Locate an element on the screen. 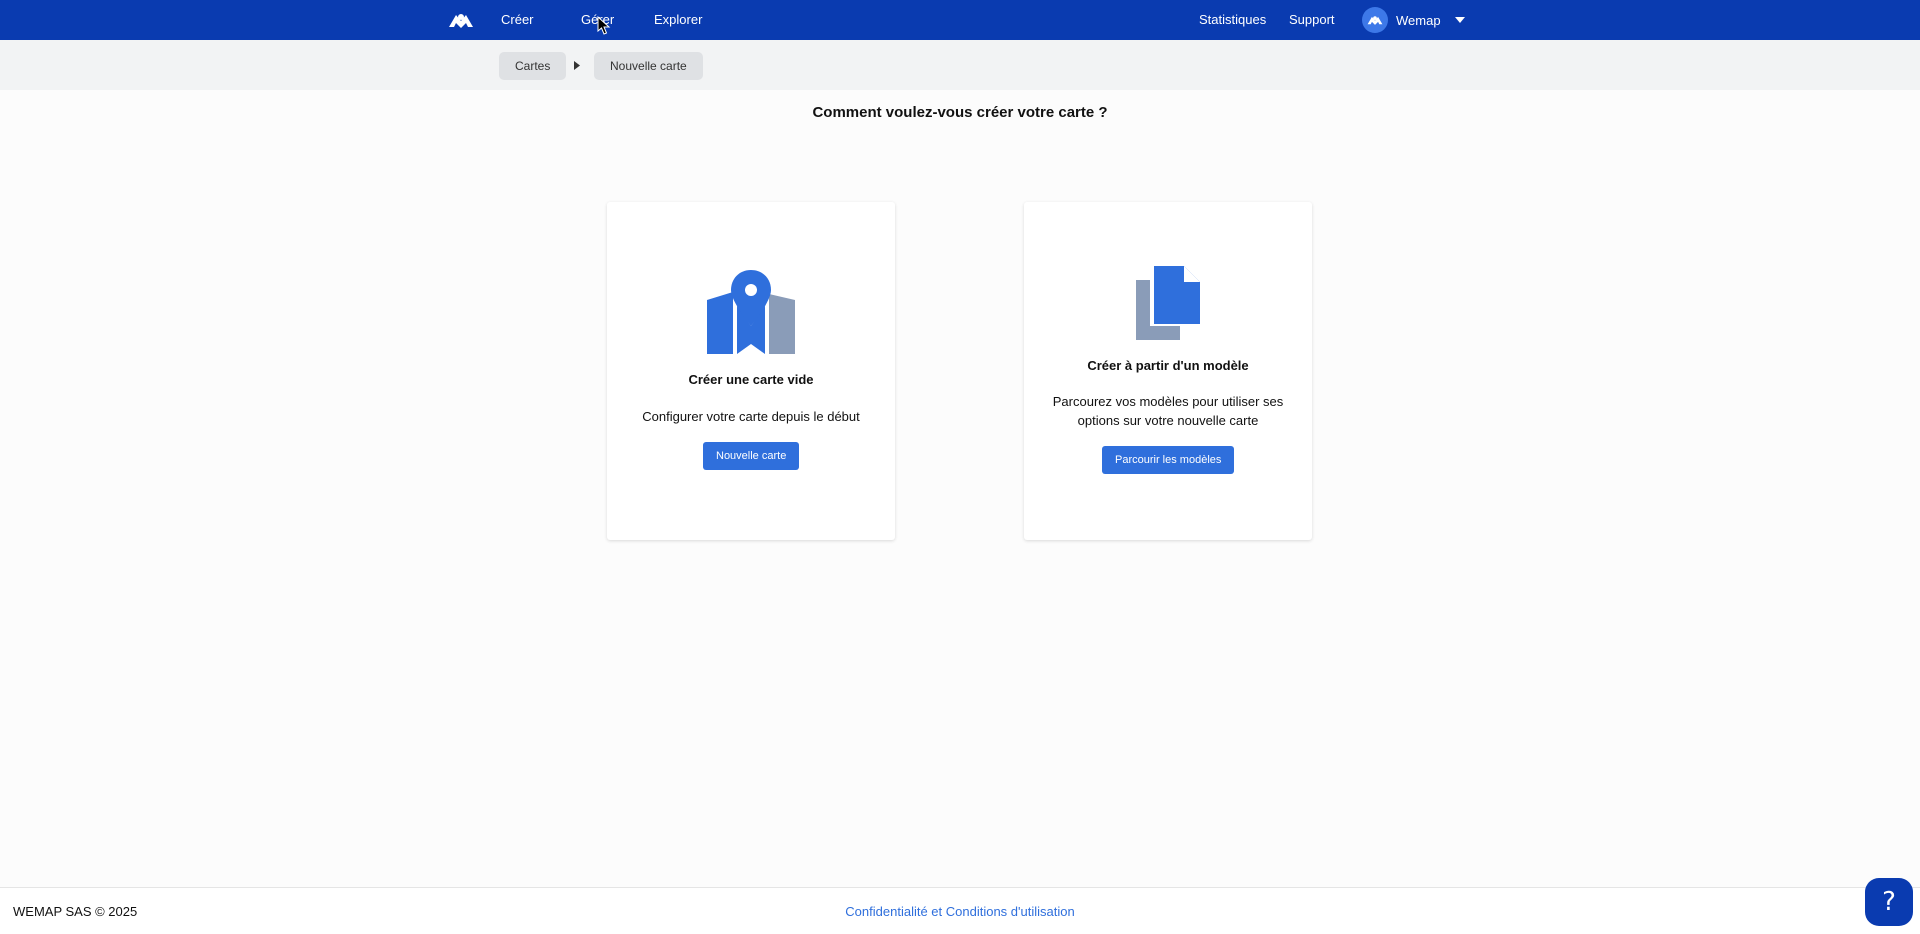  wemap-logo-icon is located at coordinates (461, 20).